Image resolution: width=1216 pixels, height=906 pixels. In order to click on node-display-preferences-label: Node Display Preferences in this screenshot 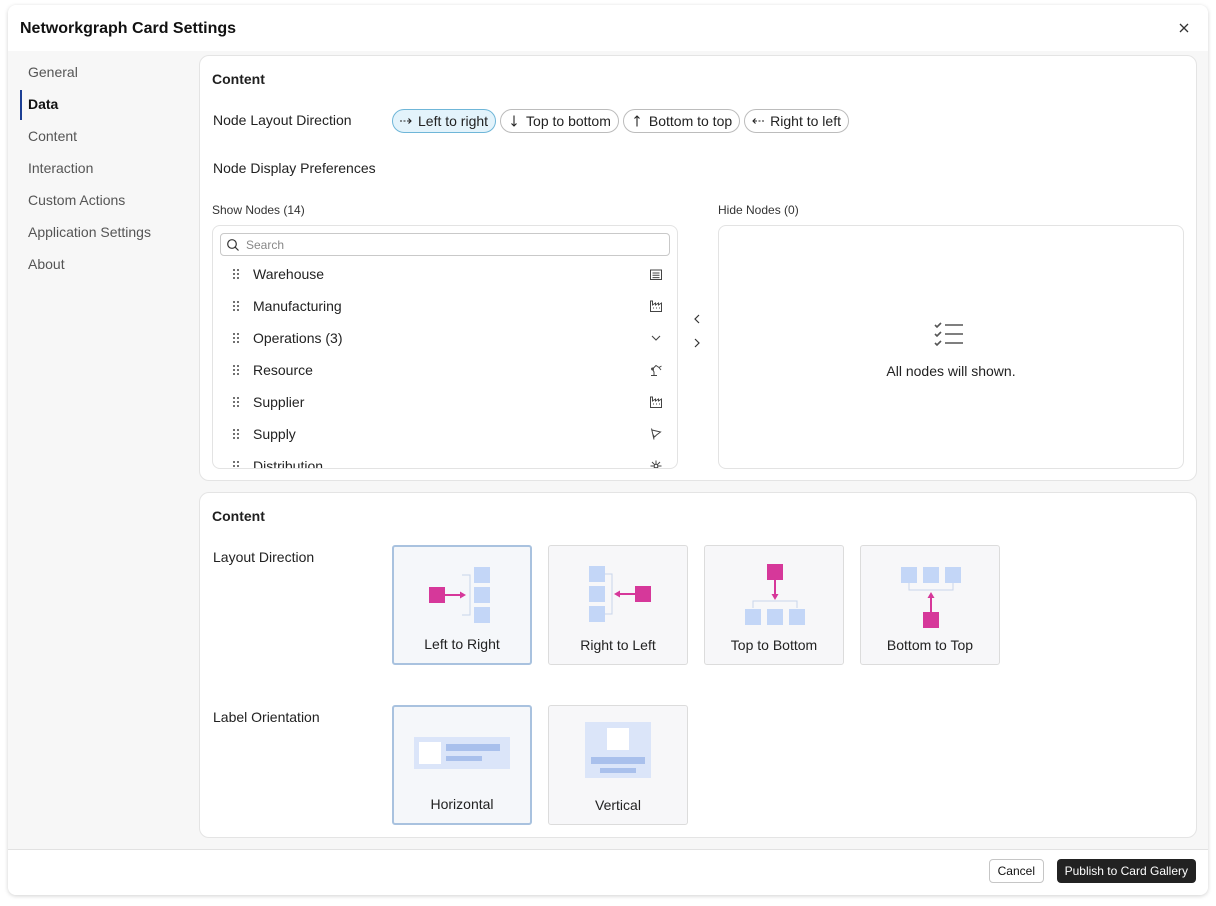, I will do `click(294, 168)`.